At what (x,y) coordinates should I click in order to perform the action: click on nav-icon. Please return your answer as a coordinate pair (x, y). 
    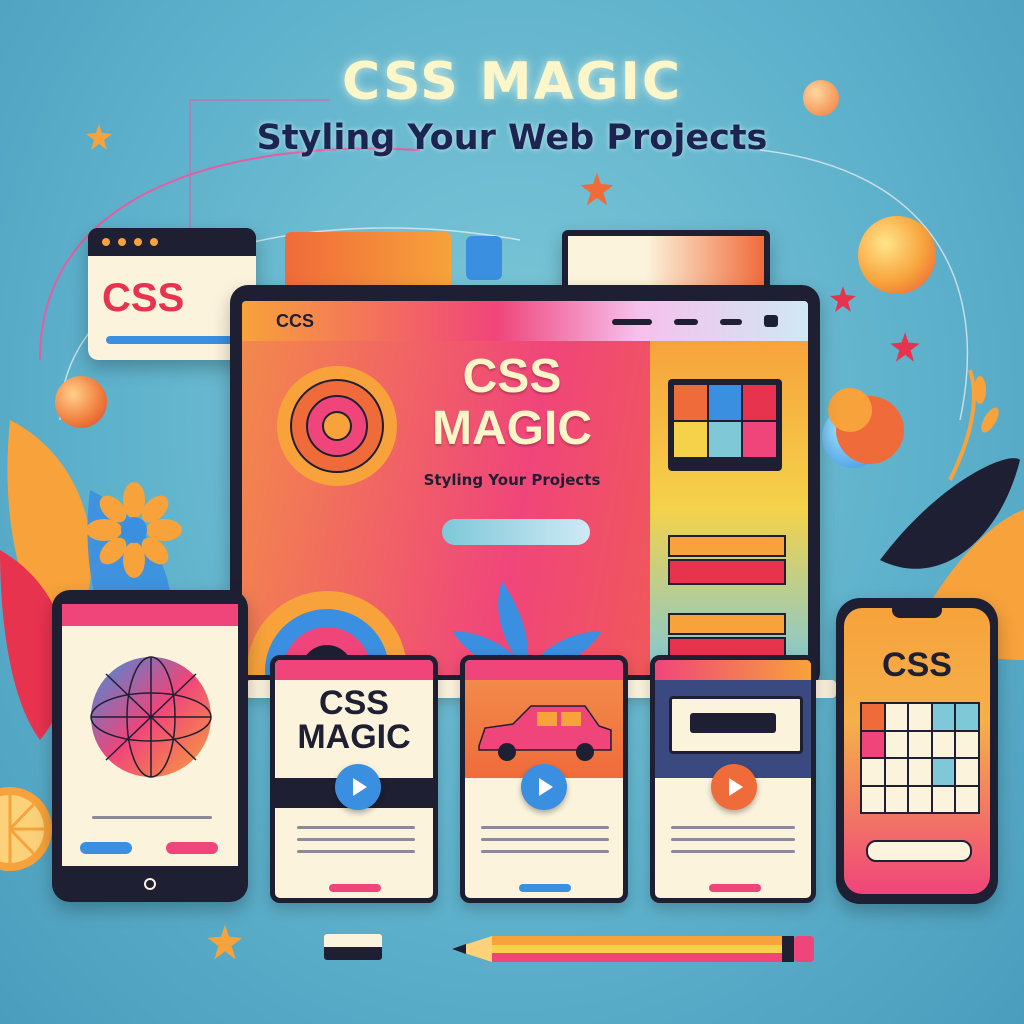
    Looking at the image, I should click on (771, 321).